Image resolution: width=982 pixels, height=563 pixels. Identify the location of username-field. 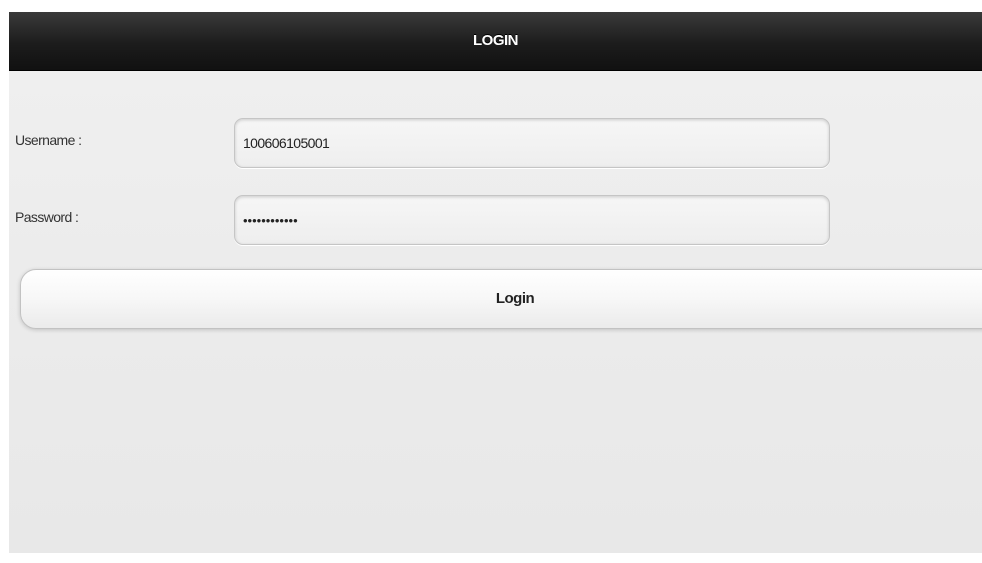
(532, 143).